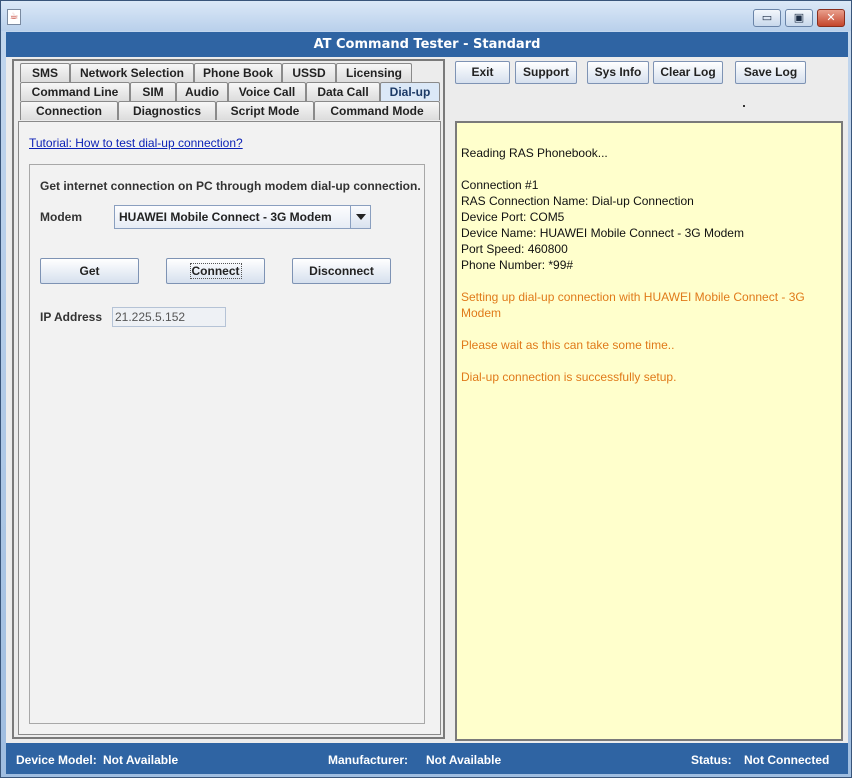 Image resolution: width=852 pixels, height=778 pixels. Describe the element at coordinates (427, 44) in the screenshot. I see `app-title: AT Command Tester - Standard` at that location.